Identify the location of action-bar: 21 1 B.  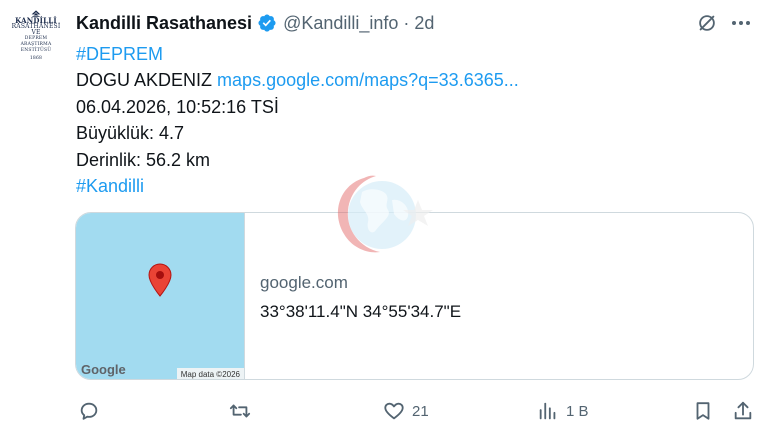
(416, 411).